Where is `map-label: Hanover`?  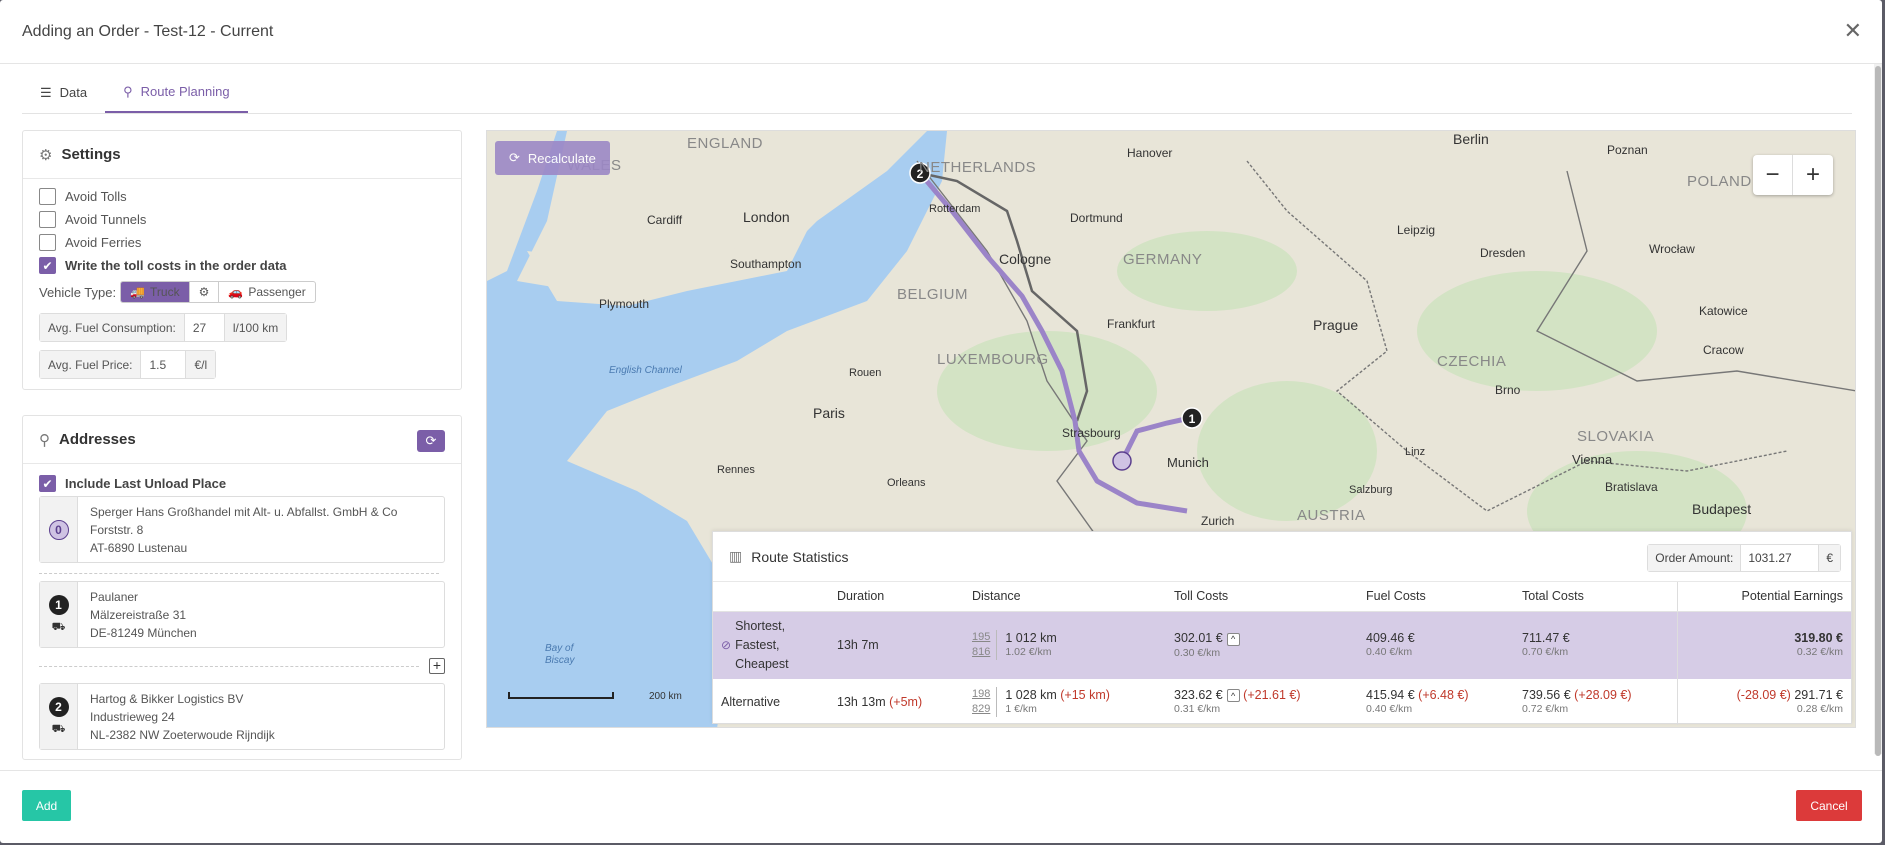 map-label: Hanover is located at coordinates (1150, 153).